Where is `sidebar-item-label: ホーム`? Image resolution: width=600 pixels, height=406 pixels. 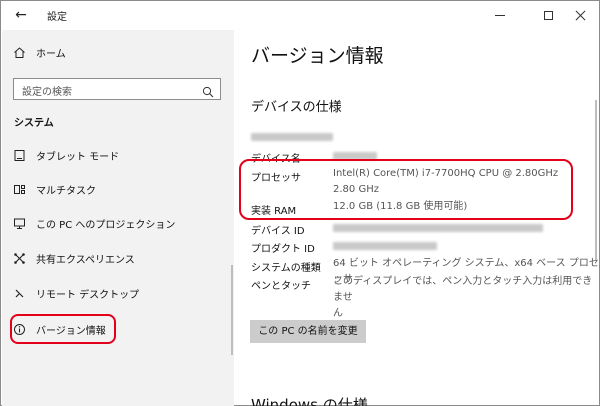
sidebar-item-label: ホーム is located at coordinates (51, 54).